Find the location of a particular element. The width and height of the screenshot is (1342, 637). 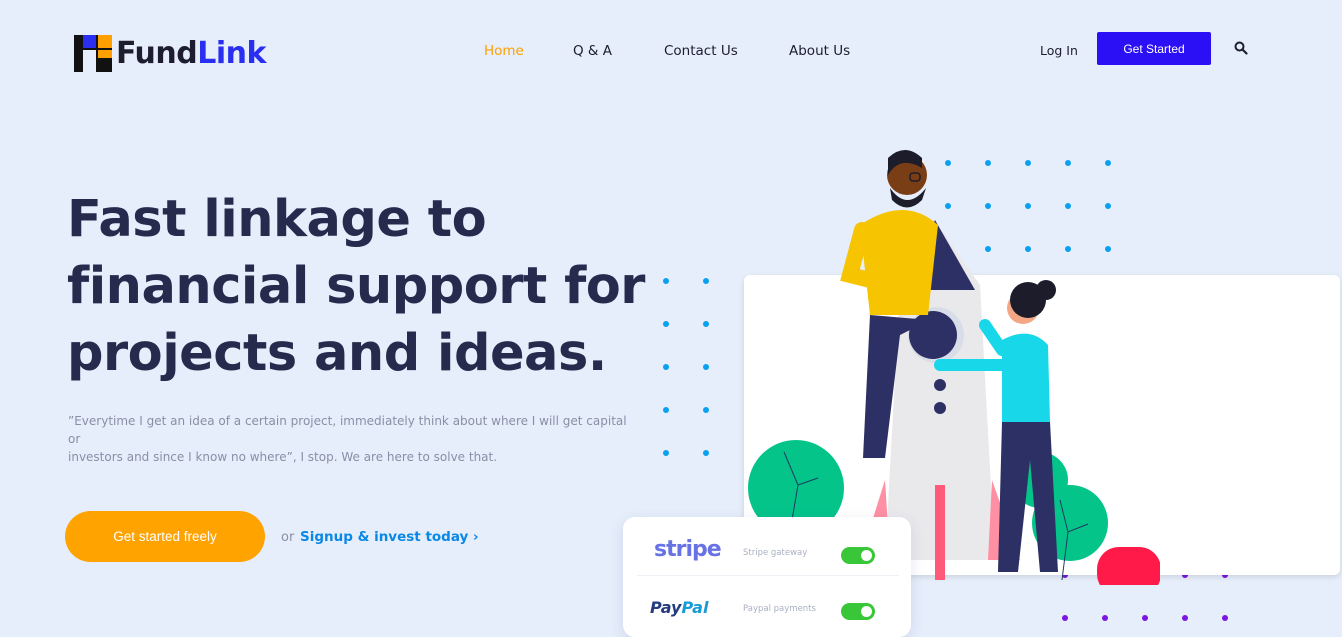

paypal-toggle is located at coordinates (858, 611).